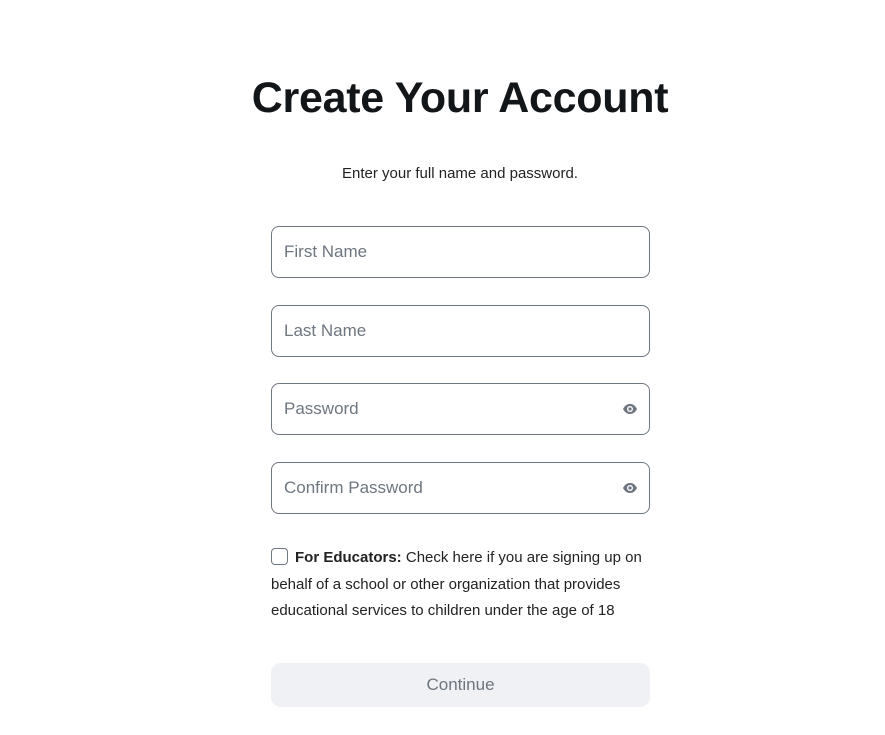 The width and height of the screenshot is (885, 735). I want to click on first-name-input, so click(444, 252).